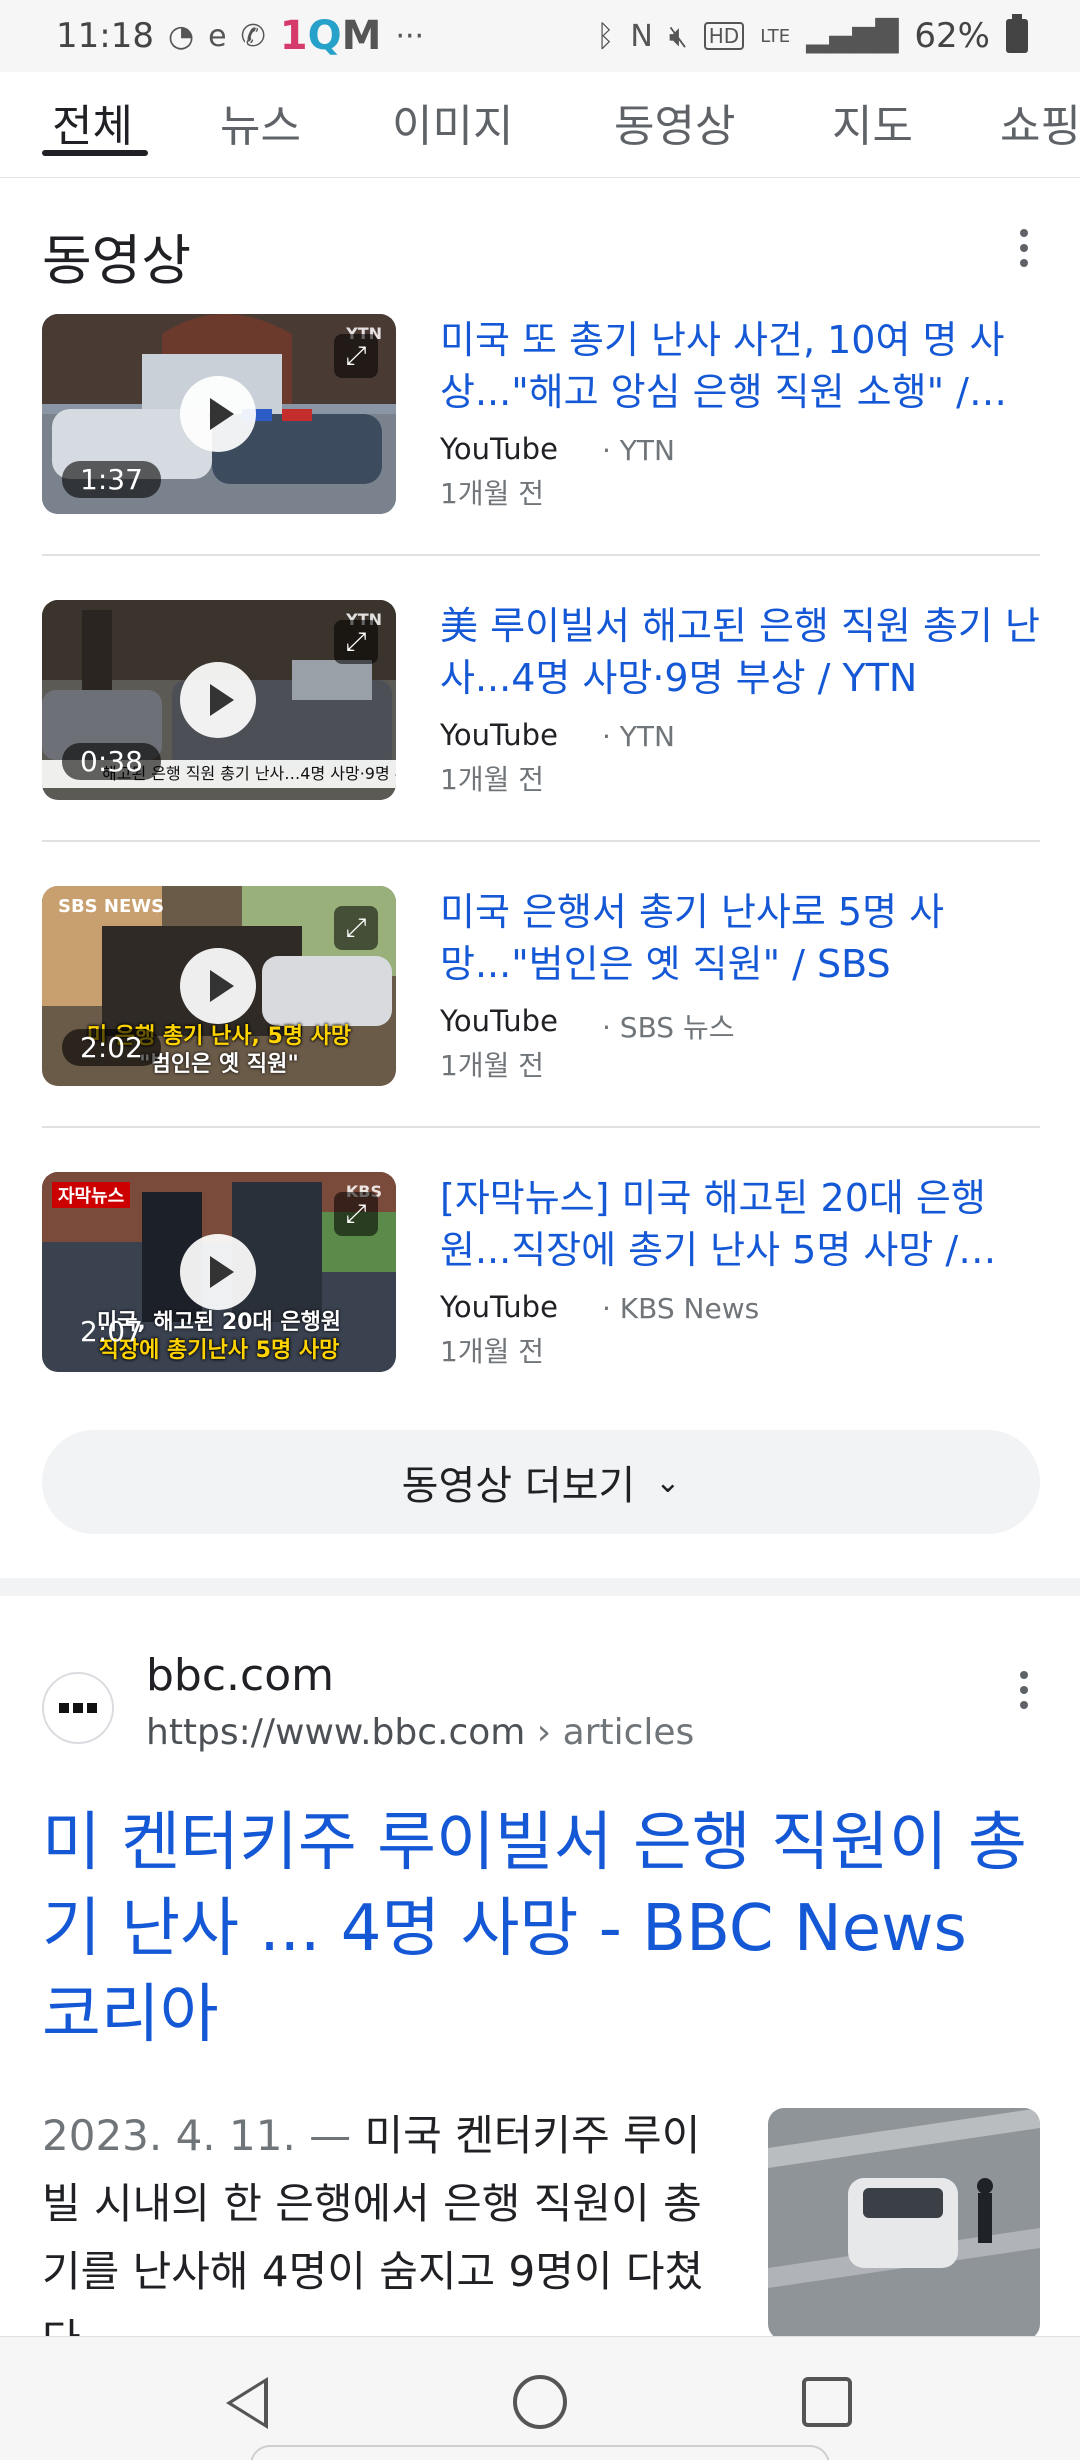 The height and width of the screenshot is (2460, 1080). Describe the element at coordinates (117, 260) in the screenshot. I see `videos-section-title: 동영상` at that location.